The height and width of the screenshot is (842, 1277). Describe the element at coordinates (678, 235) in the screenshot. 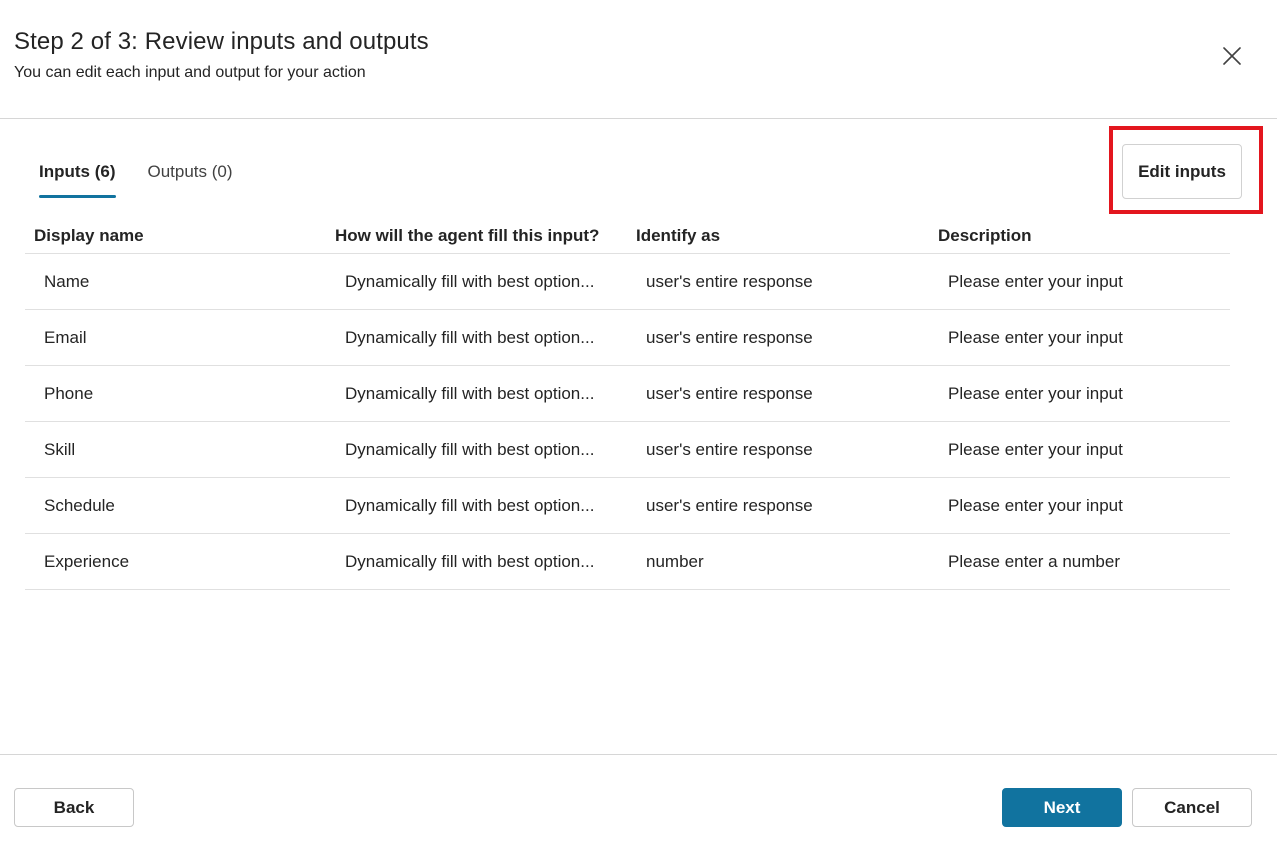

I see `column-header-identify-as: Identify as` at that location.